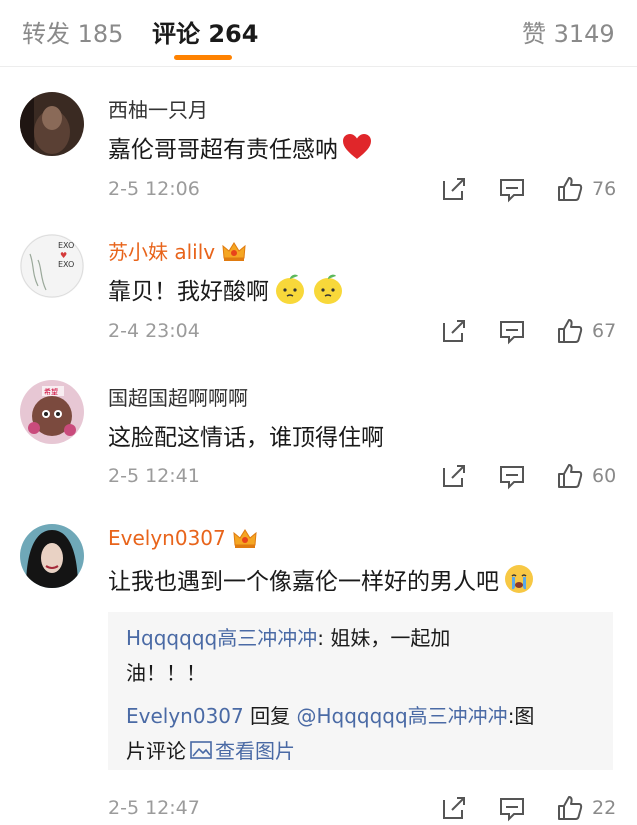  I want to click on active-tab-indicator, so click(203, 57).